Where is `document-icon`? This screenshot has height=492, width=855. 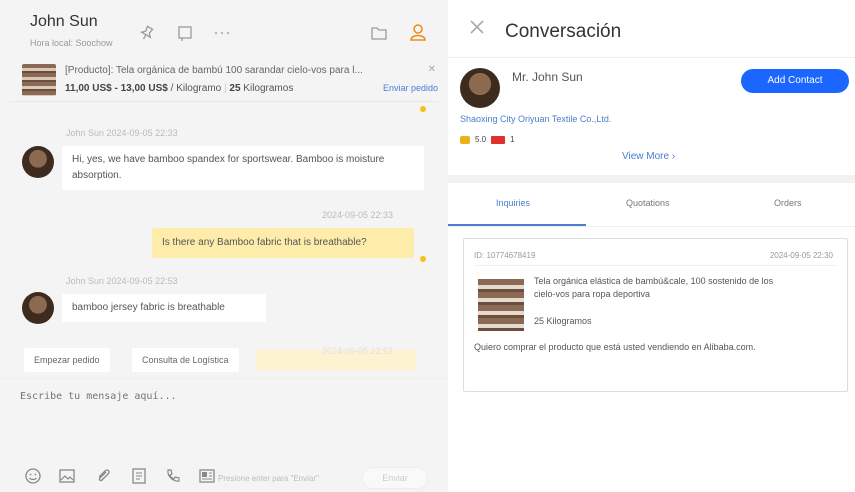
document-icon is located at coordinates (139, 476).